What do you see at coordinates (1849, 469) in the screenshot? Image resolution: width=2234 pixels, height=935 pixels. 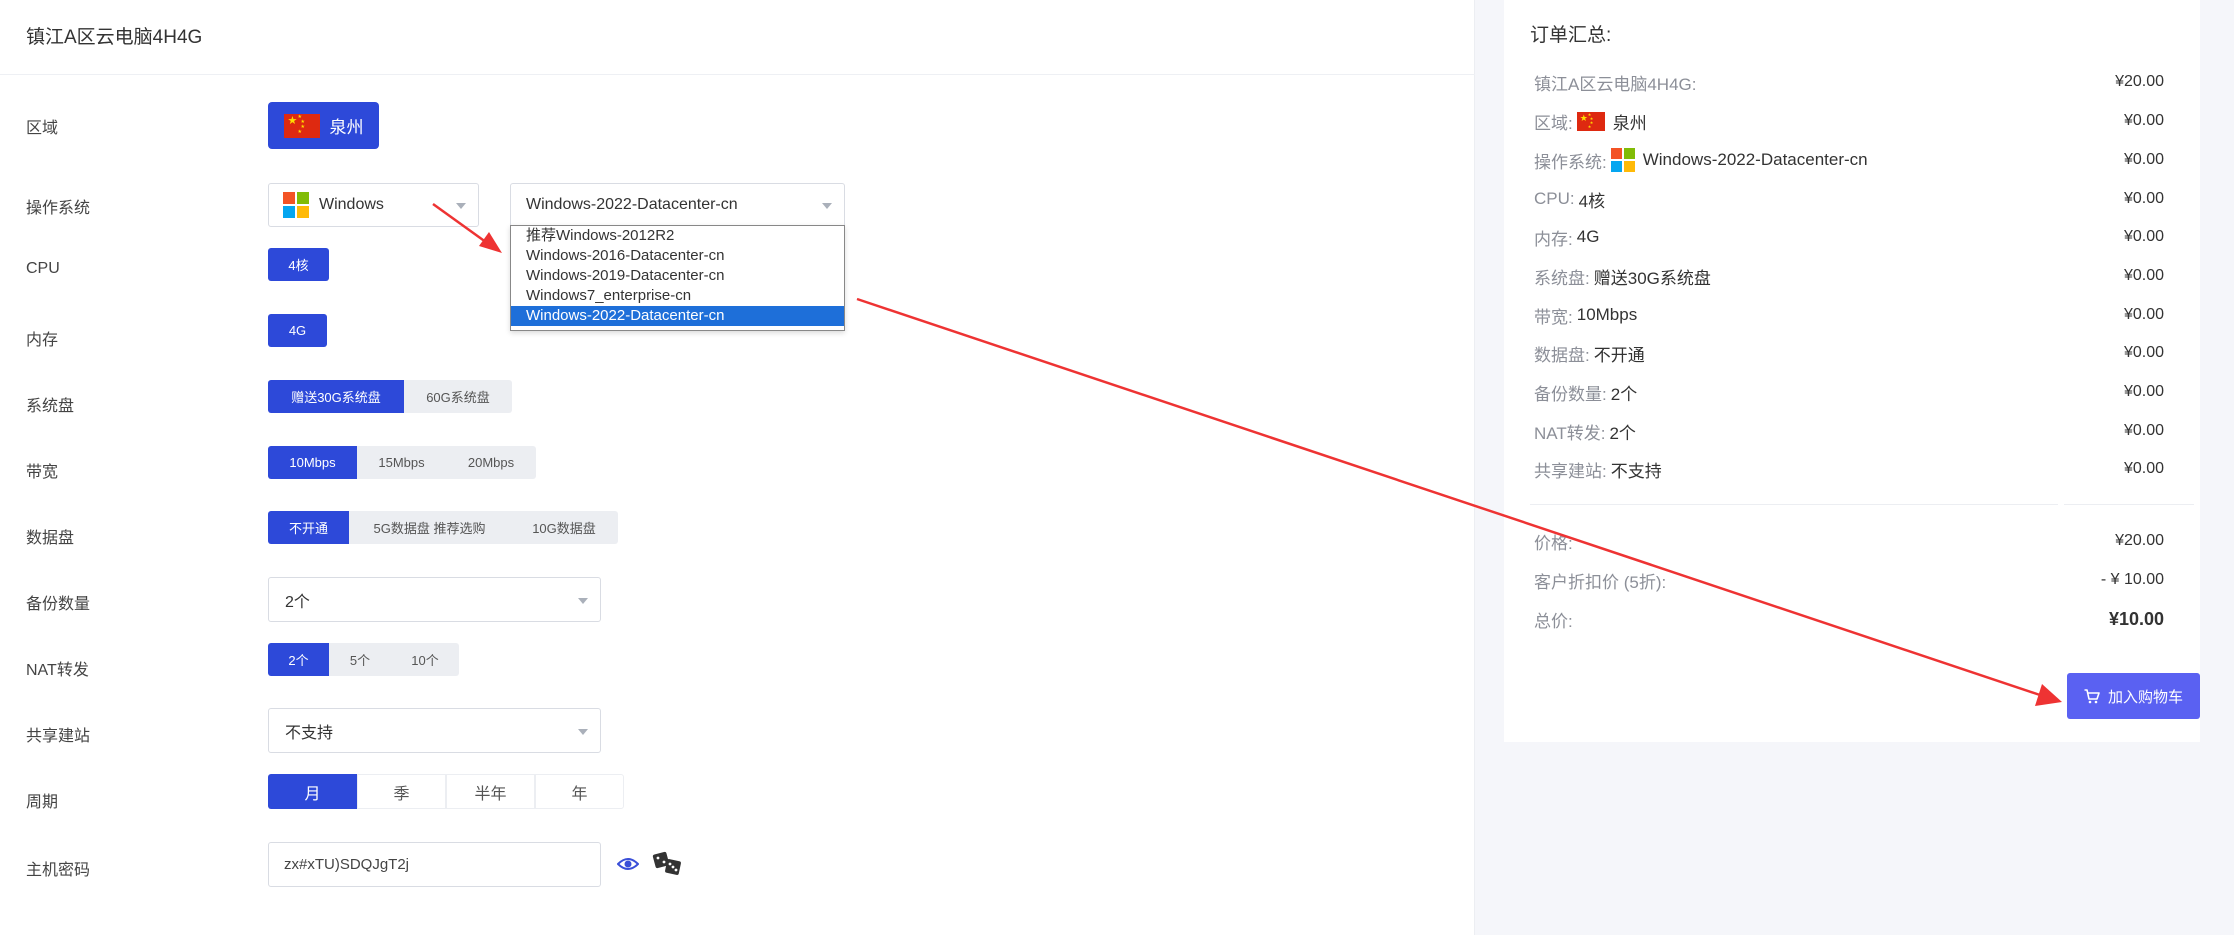 I see `summary-row: 共享建站: 不支持 ¥0.00` at bounding box center [1849, 469].